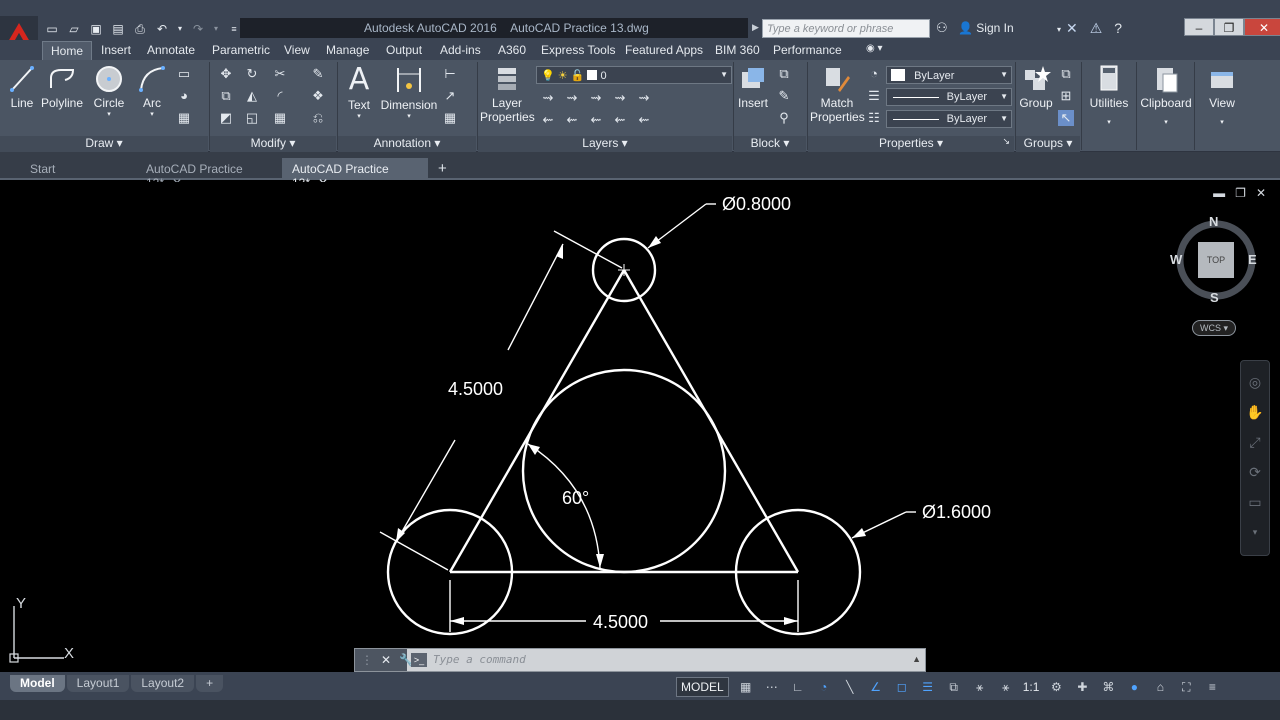 The width and height of the screenshot is (1280, 720). Describe the element at coordinates (98, 683) in the screenshot. I see `layout-tab-layout1: Layout1` at that location.